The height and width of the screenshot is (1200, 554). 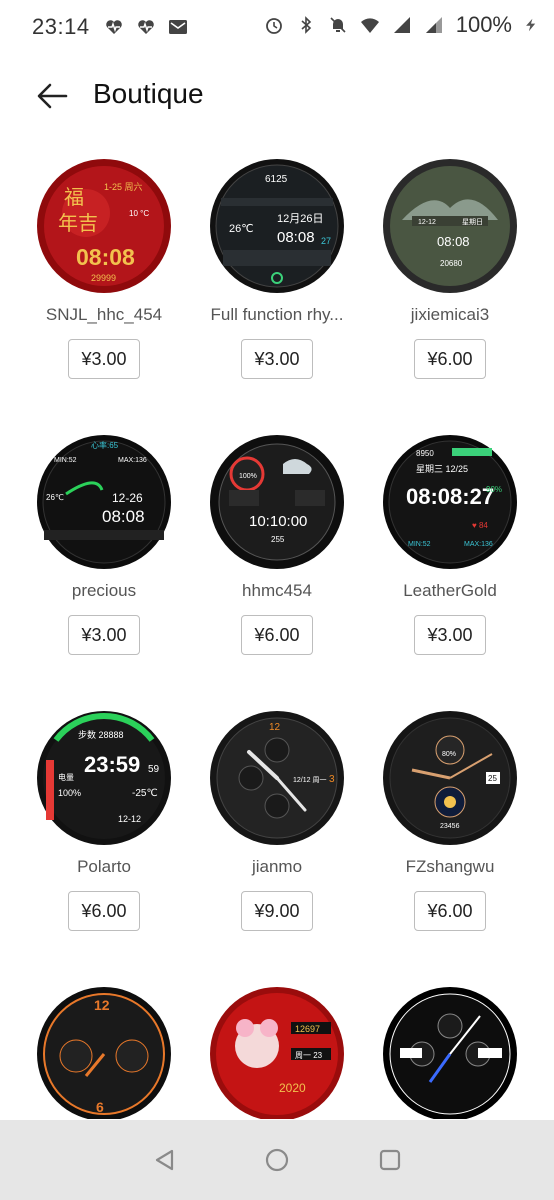 What do you see at coordinates (52, 96) in the screenshot?
I see `back-arrow-icon` at bounding box center [52, 96].